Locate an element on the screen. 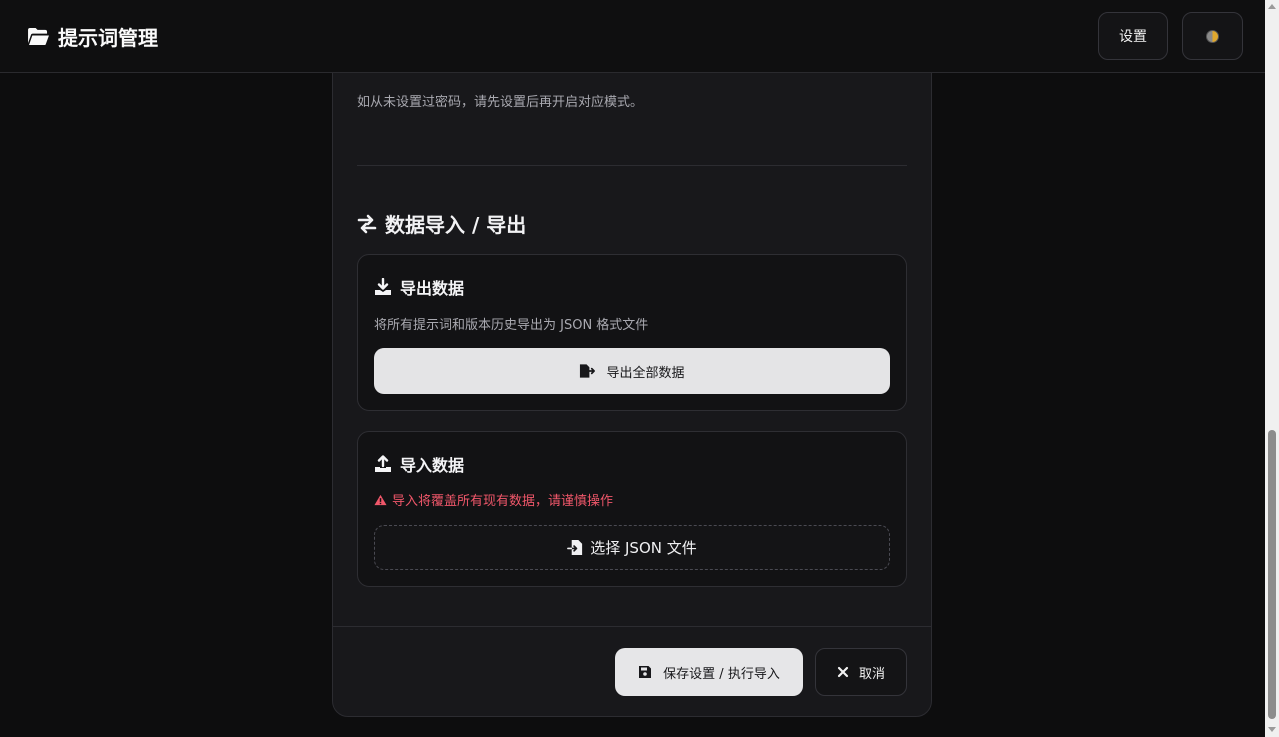 The width and height of the screenshot is (1279, 737). import-card: 导入数据 导入将覆盖所有现有数据，请谨慎操作 选择 JSON 文件 is located at coordinates (632, 509).